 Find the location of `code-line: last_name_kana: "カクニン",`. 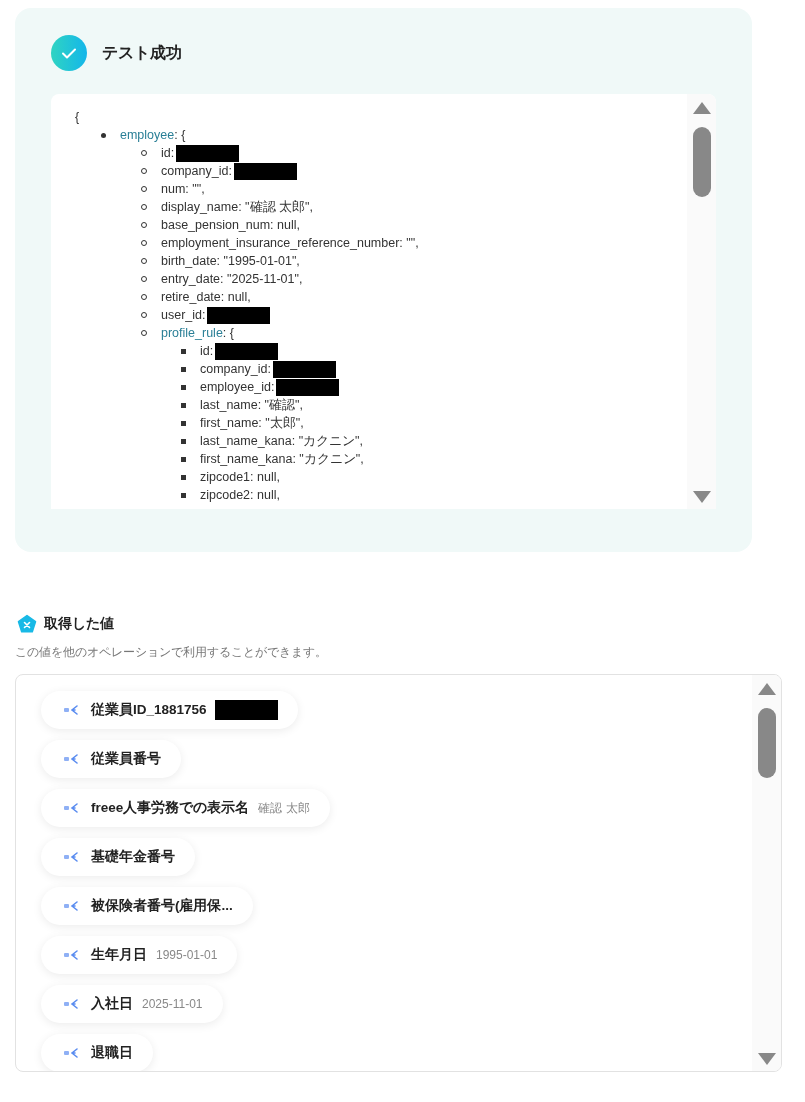

code-line: last_name_kana: "カクニン", is located at coordinates (282, 441).